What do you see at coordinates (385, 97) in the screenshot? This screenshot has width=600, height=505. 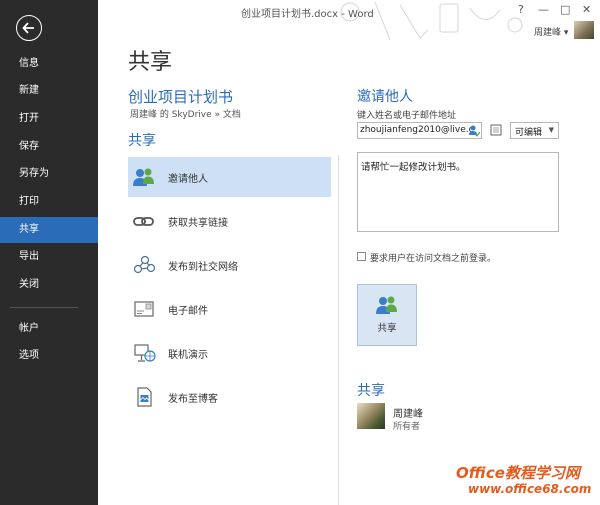 I see `invite-heading: 邀请他人` at bounding box center [385, 97].